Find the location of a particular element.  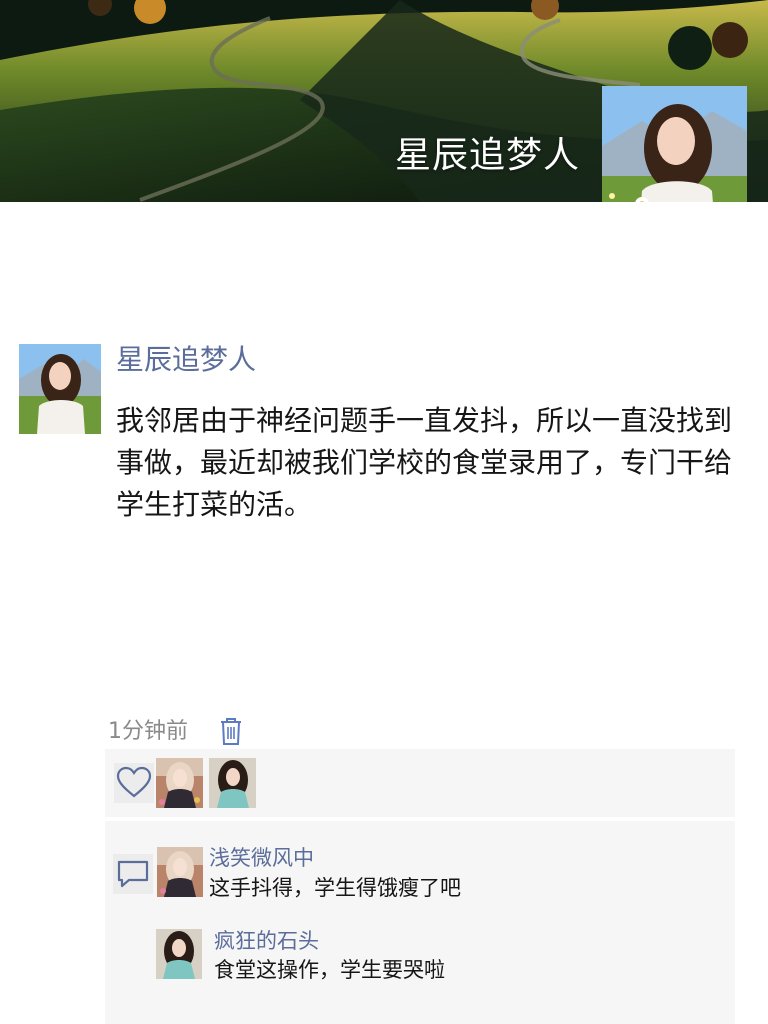

likes-panel is located at coordinates (420, 783).